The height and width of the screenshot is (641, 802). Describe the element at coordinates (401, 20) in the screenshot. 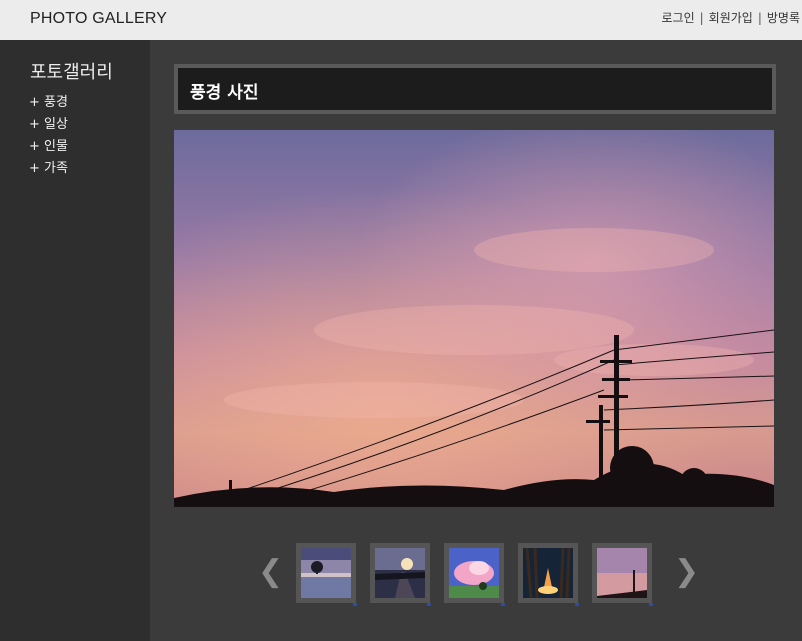

I see `top-bar: PHOTO GALLERY 로그인 | 회원가입 | 방명록` at that location.